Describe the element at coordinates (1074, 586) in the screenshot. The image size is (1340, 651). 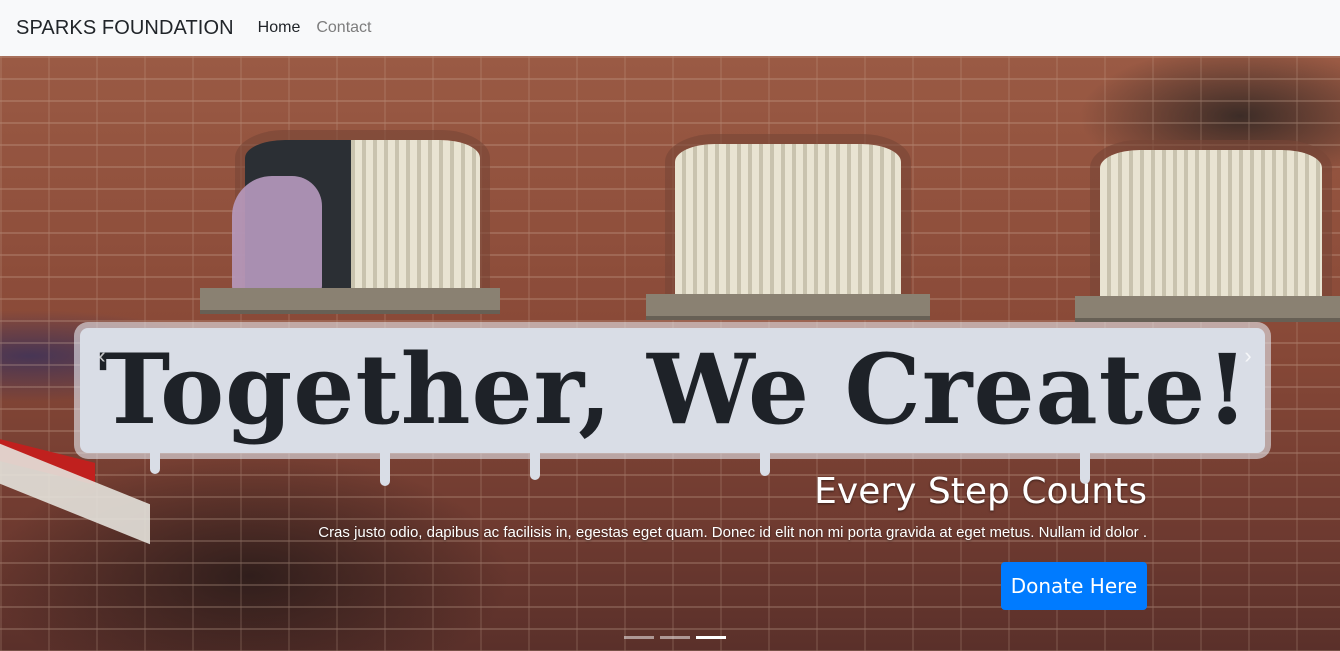
I see `donate-button: Donate Here` at that location.